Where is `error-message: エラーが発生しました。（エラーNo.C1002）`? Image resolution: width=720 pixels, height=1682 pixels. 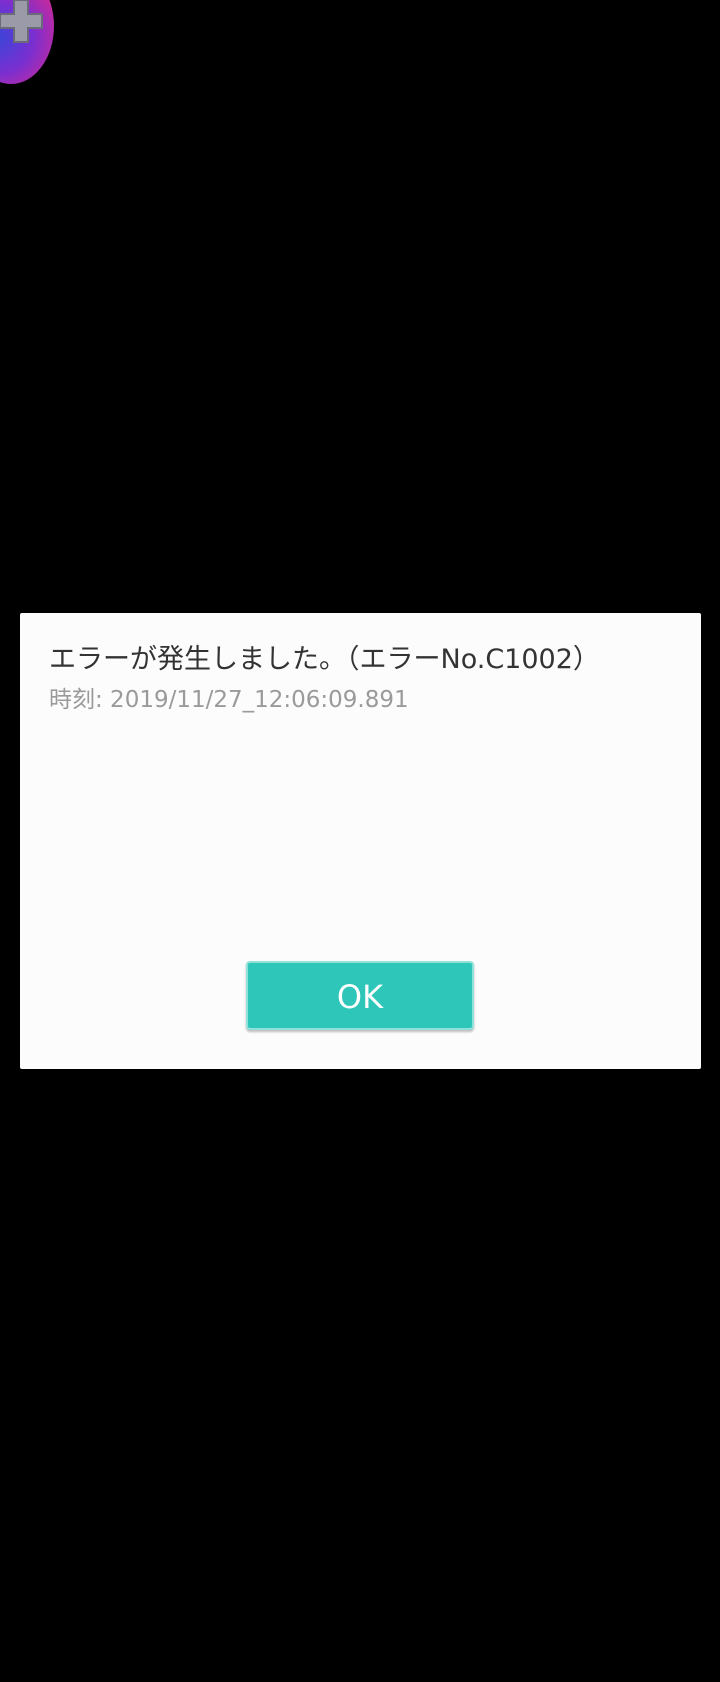 error-message: エラーが発生しました。（エラーNo.C1002） is located at coordinates (324, 659).